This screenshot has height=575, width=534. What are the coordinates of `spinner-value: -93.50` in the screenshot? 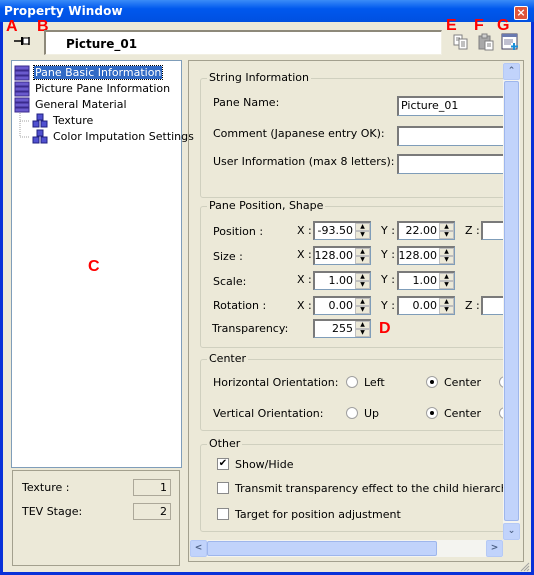 It's located at (335, 230).